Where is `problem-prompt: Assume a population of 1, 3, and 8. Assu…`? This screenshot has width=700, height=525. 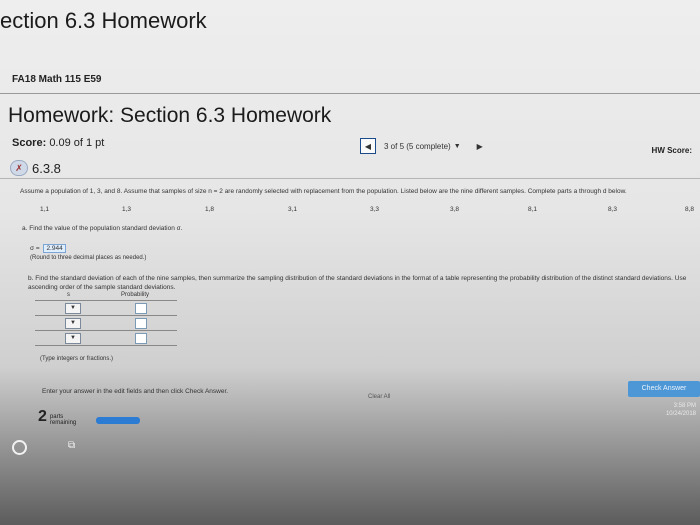 problem-prompt: Assume a population of 1, 3, and 8. Assu… is located at coordinates (323, 191).